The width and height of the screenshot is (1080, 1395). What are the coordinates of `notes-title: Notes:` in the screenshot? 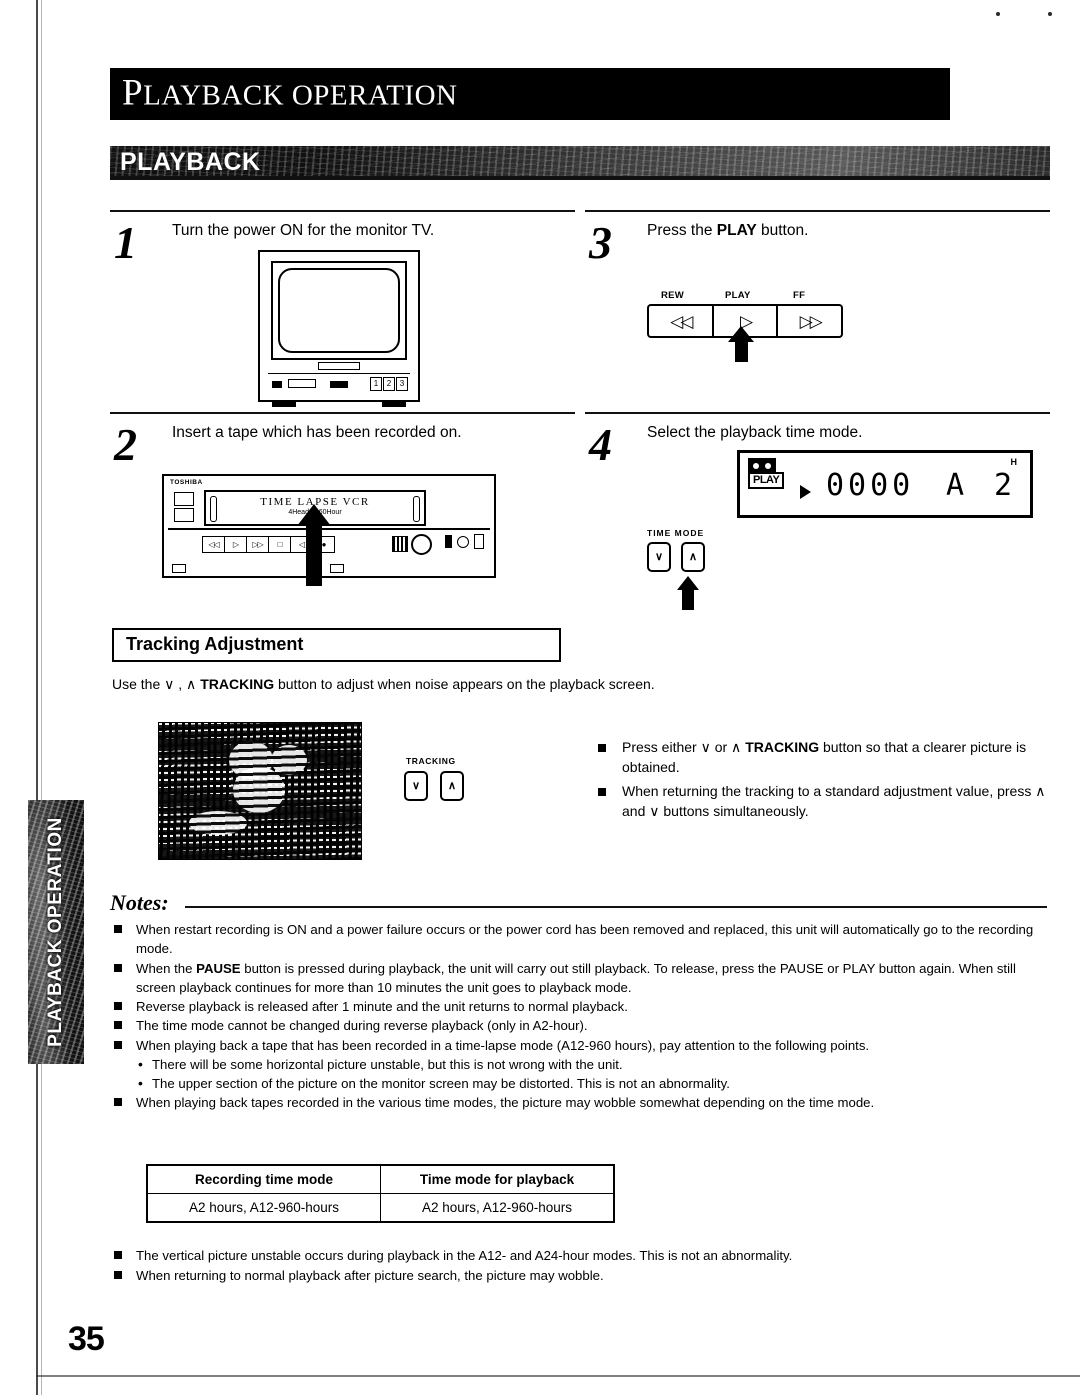 It's located at (139, 902).